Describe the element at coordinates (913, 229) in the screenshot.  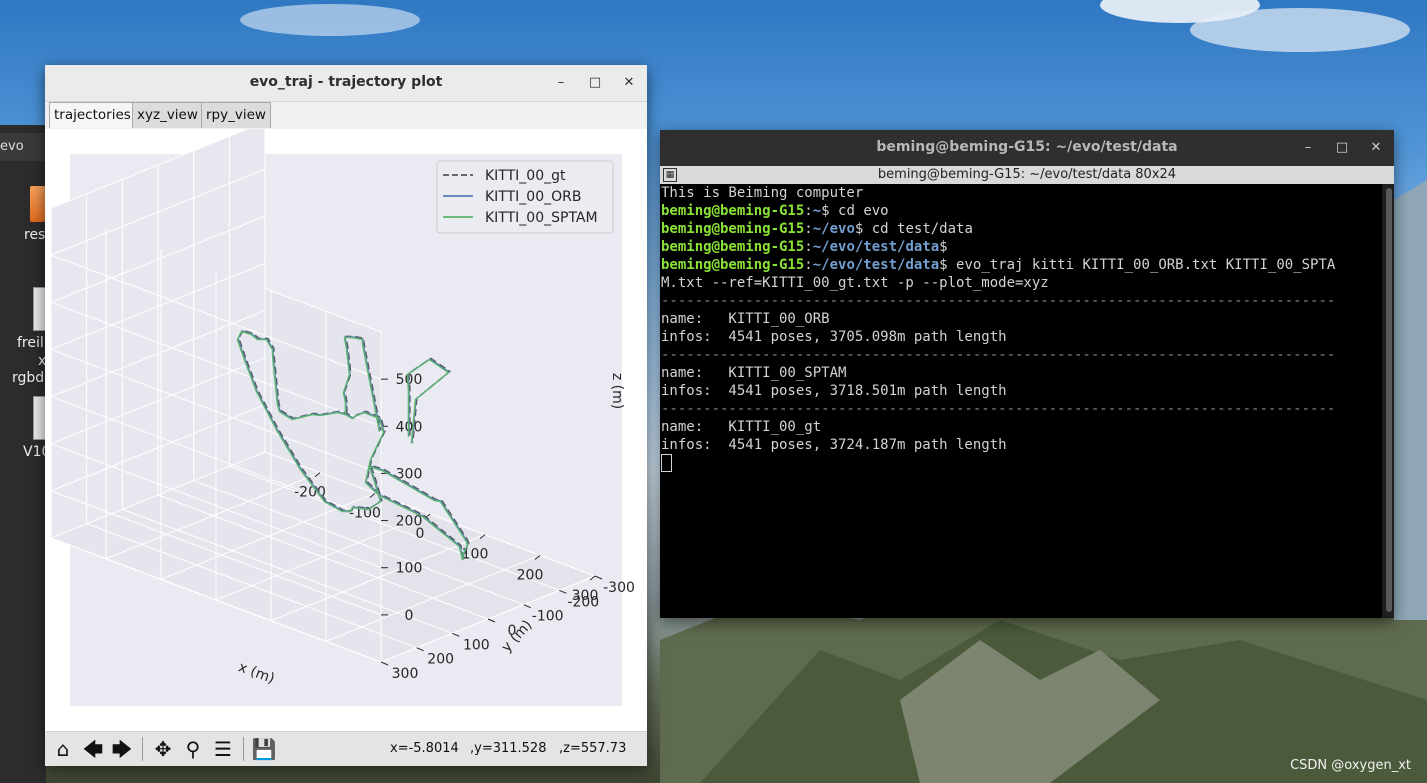
I see `prompt-command: $ cd test/data` at that location.